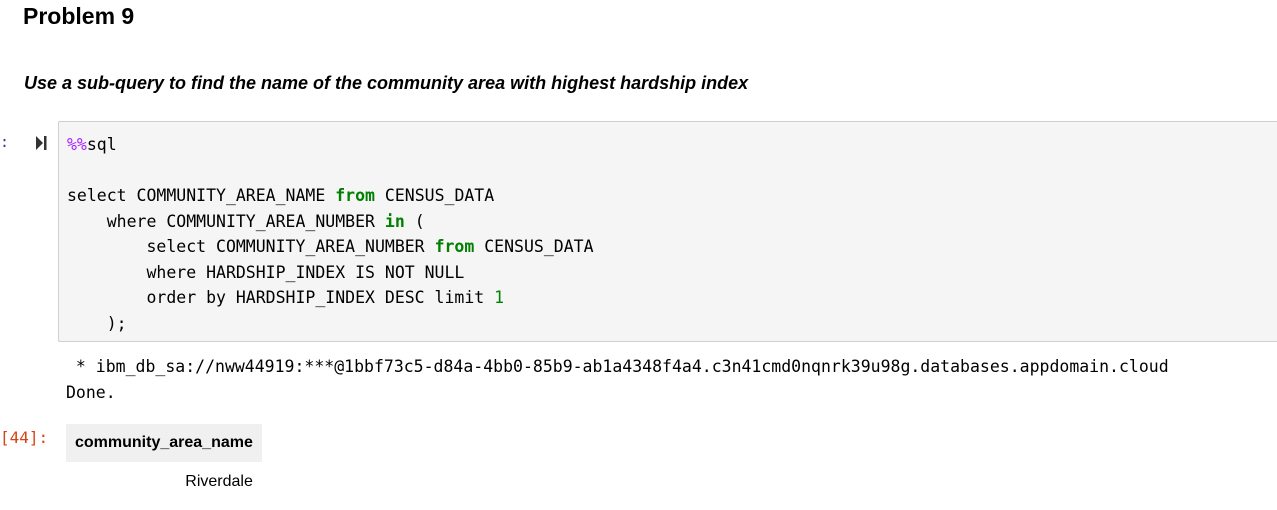  What do you see at coordinates (281, 297) in the screenshot?
I see `code-line-5a: order by HARDSHIP_INDEX DESC limit` at bounding box center [281, 297].